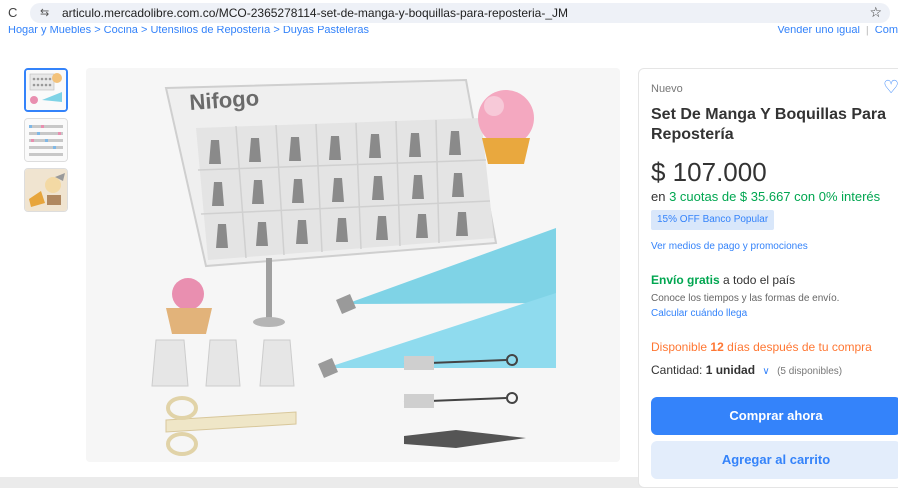  I want to click on shipping-info: Envío gratis a todo el país, so click(723, 280).